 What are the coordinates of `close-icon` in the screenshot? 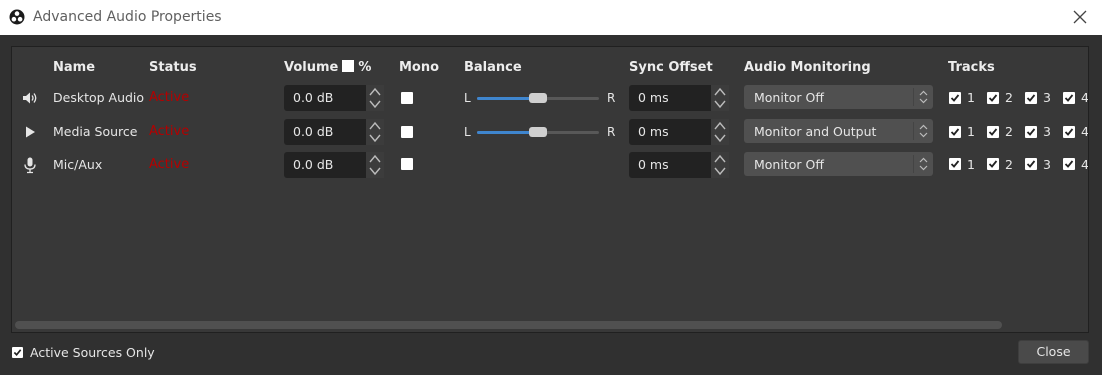 It's located at (1080, 17).